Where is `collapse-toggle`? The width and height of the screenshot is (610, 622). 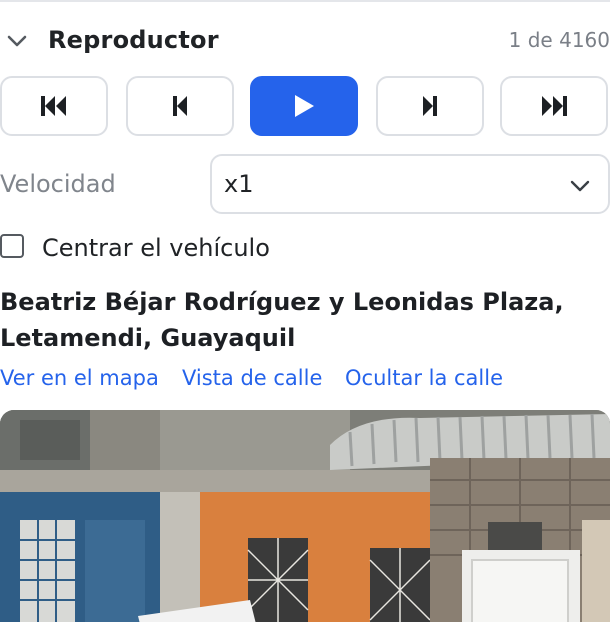 collapse-toggle is located at coordinates (17, 41).